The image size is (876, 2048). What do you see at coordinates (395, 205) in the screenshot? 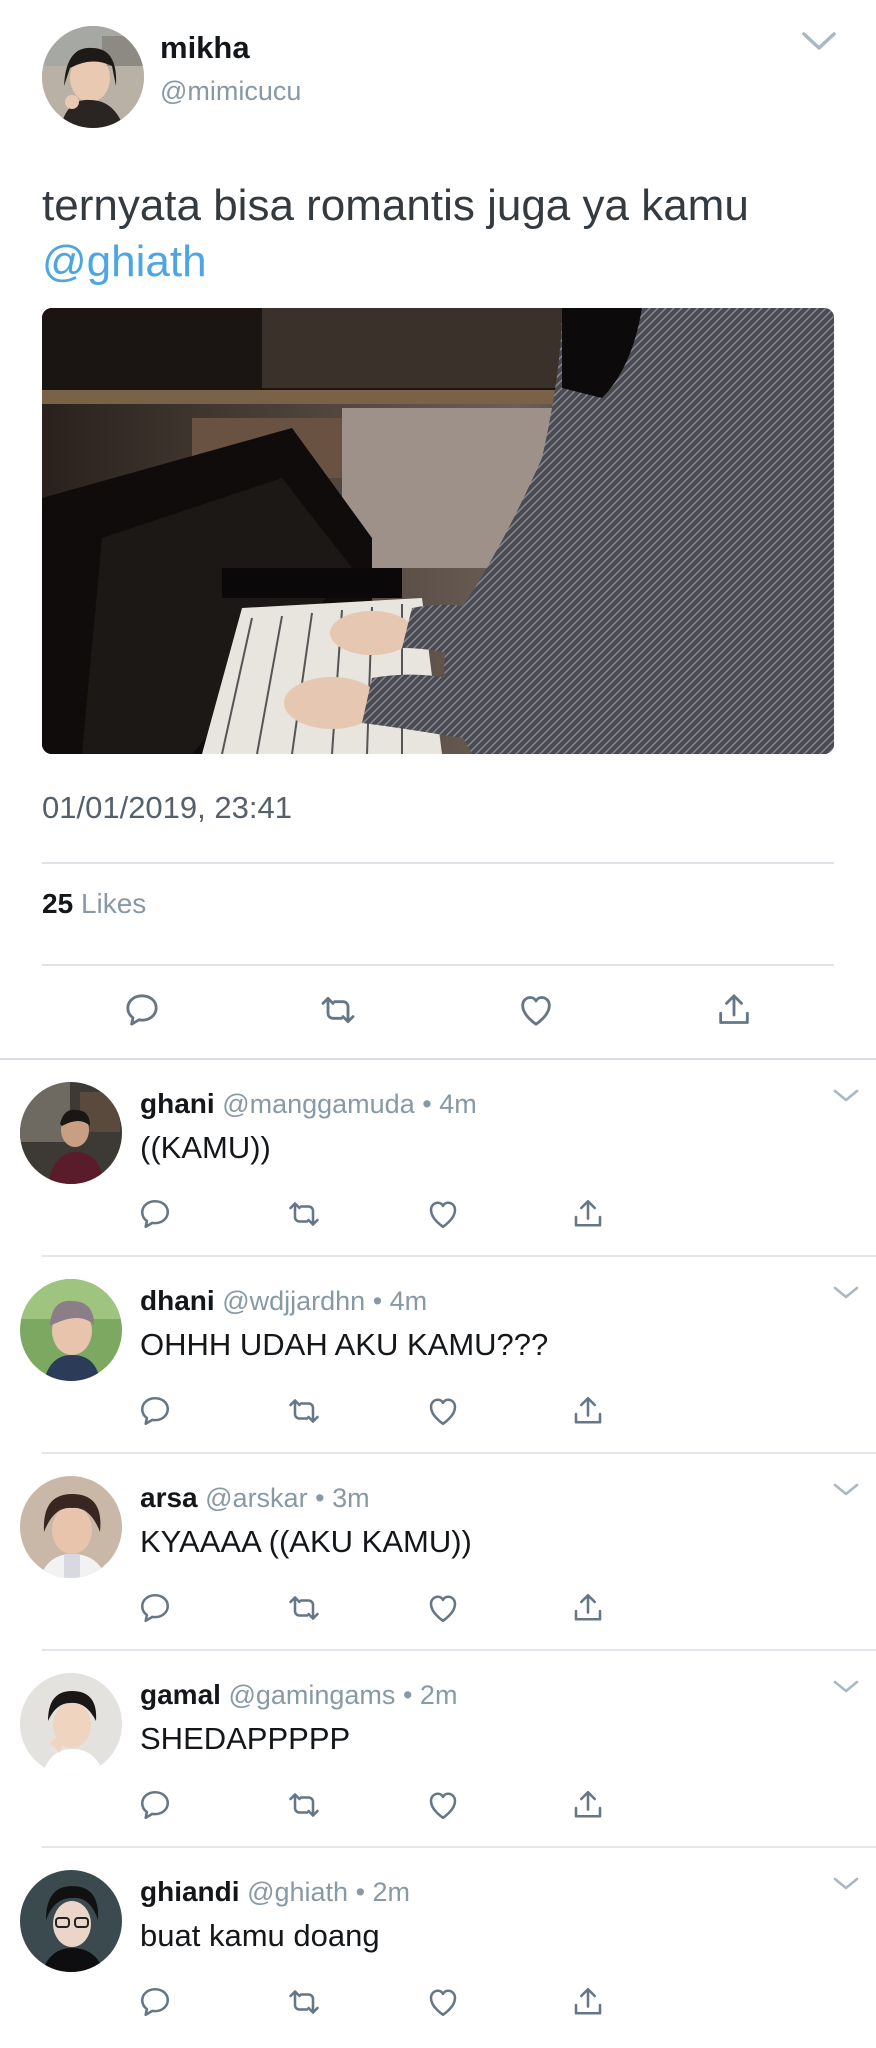
I see `tweet-body: ternyata bisa romantis juga ya kamu` at bounding box center [395, 205].